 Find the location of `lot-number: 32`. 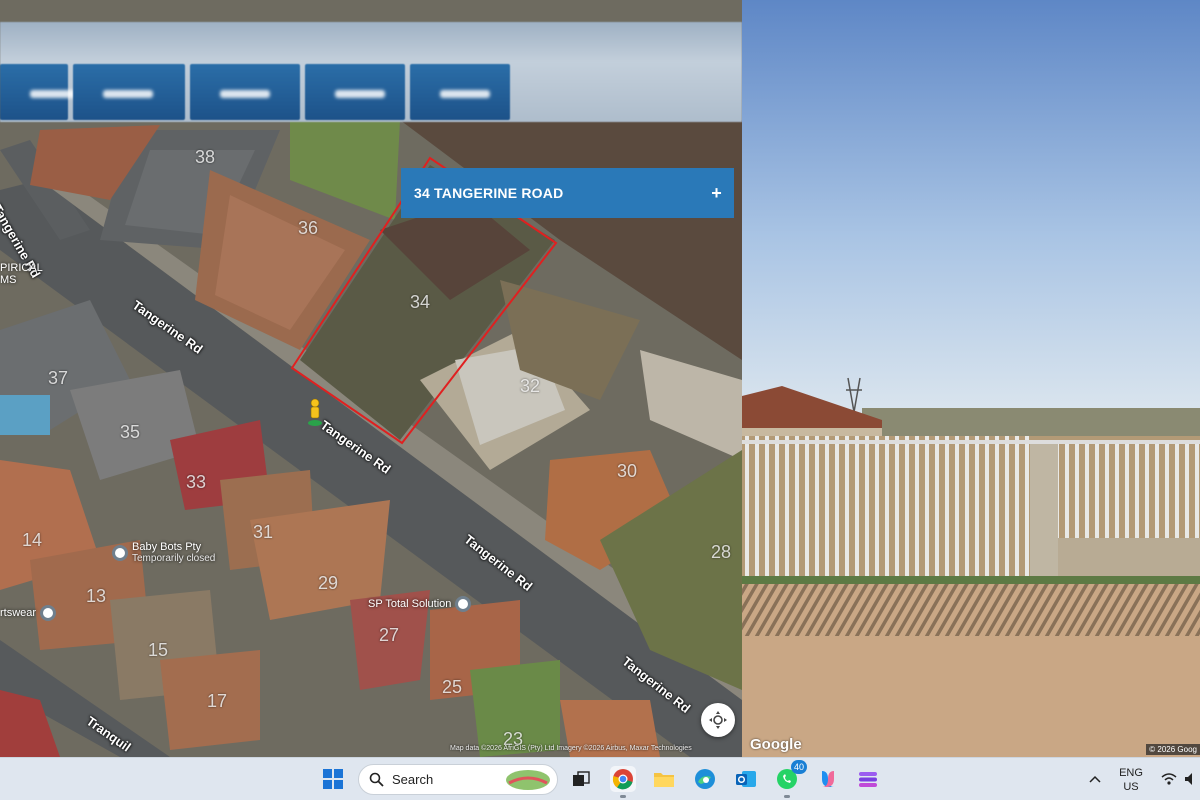

lot-number: 32 is located at coordinates (530, 386).